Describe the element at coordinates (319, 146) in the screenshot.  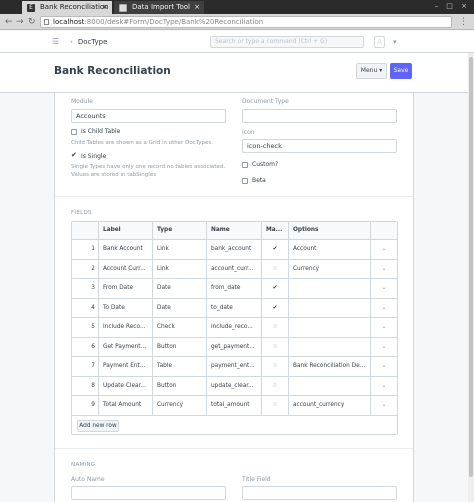
I see `icon-field: icon-check` at that location.